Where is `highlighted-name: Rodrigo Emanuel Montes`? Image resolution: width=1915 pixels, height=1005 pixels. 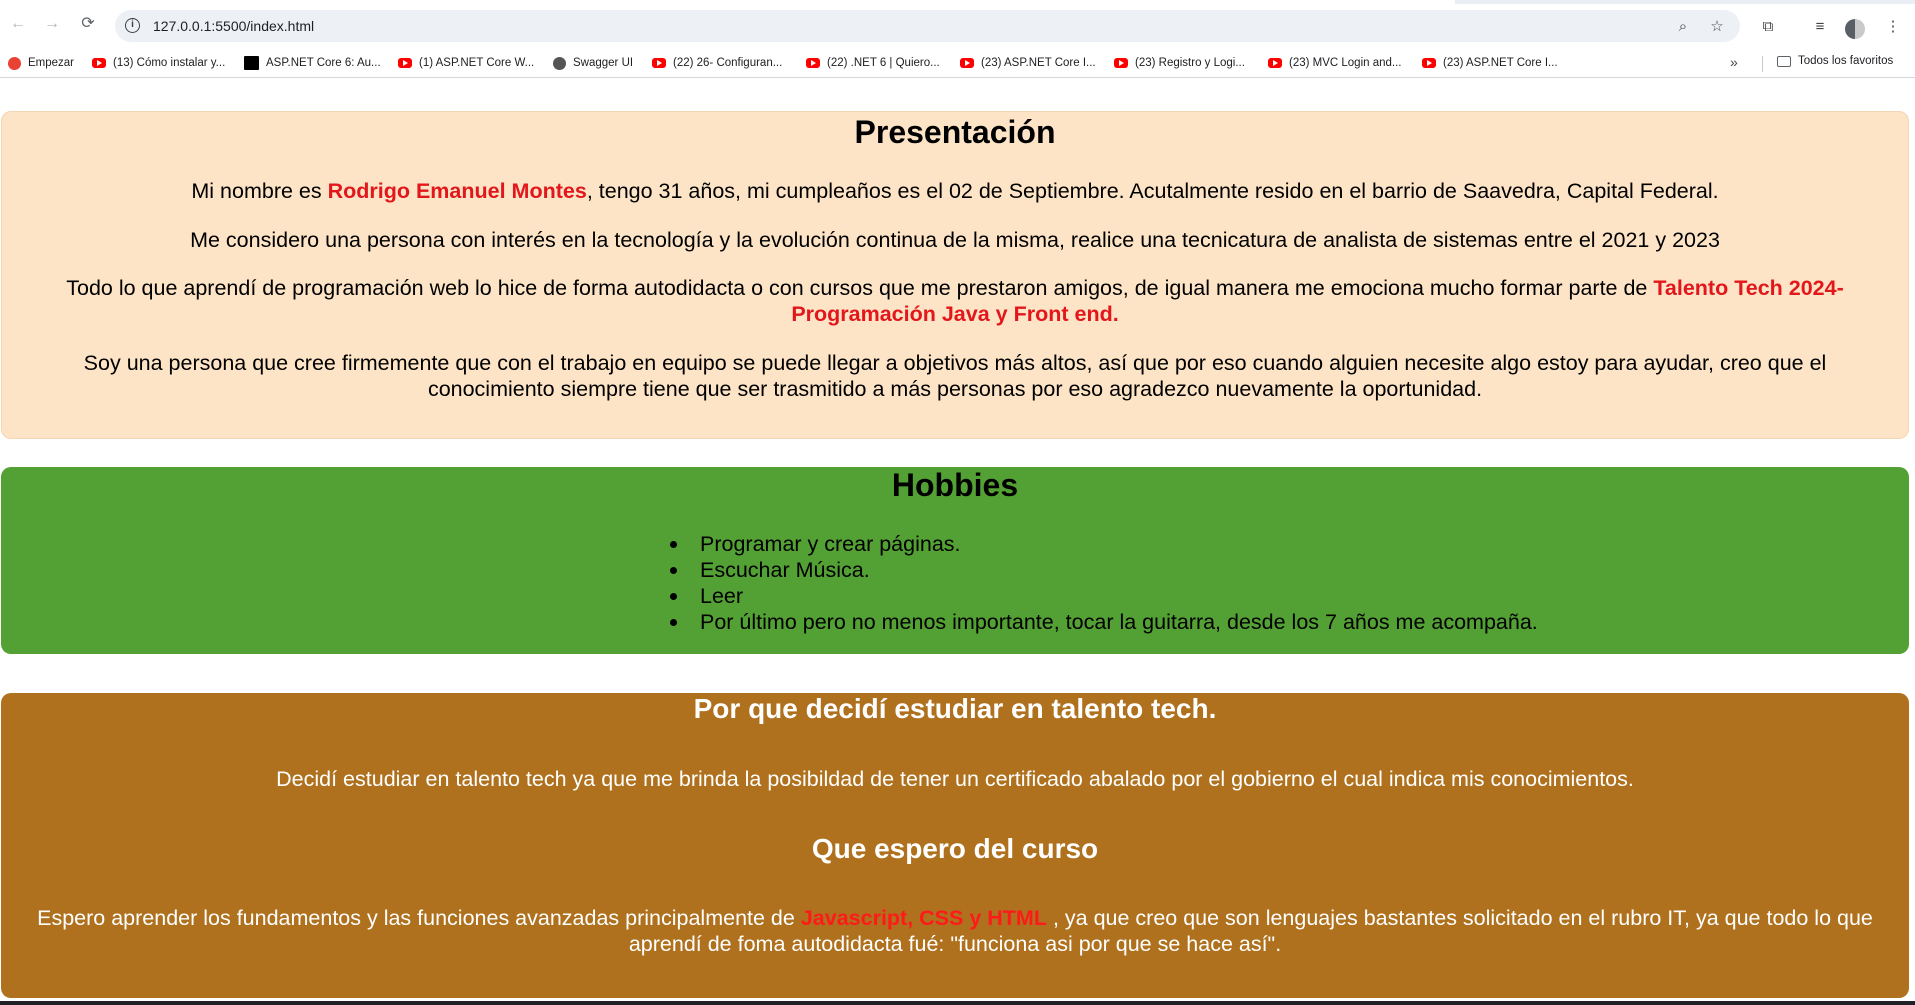
highlighted-name: Rodrigo Emanuel Montes is located at coordinates (457, 191).